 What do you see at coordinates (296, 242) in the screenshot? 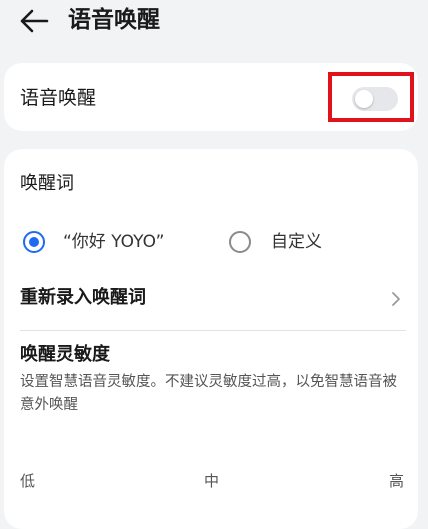
I see `option-custom-label: 自定义` at bounding box center [296, 242].